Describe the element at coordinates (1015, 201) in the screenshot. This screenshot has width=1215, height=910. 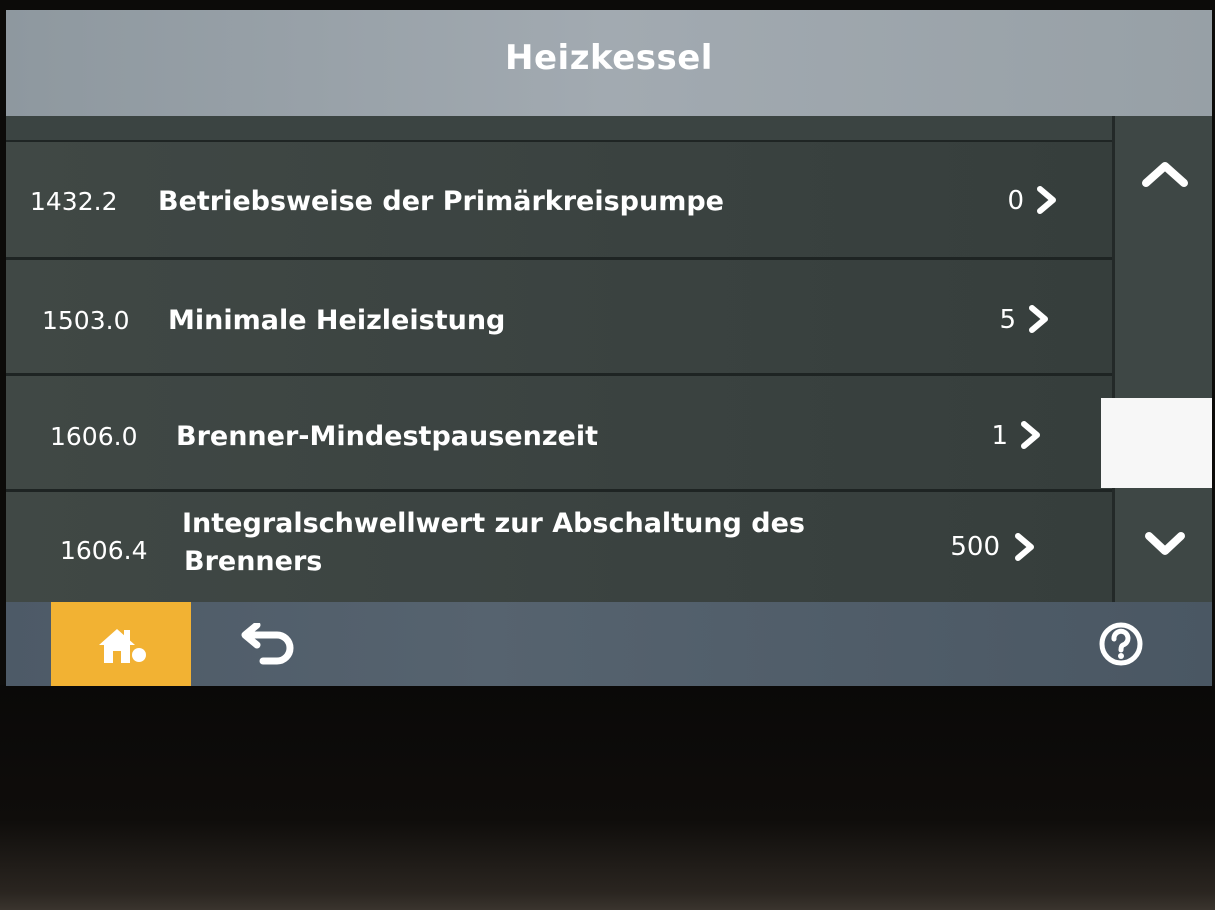
I see `parameter-value: 0` at that location.